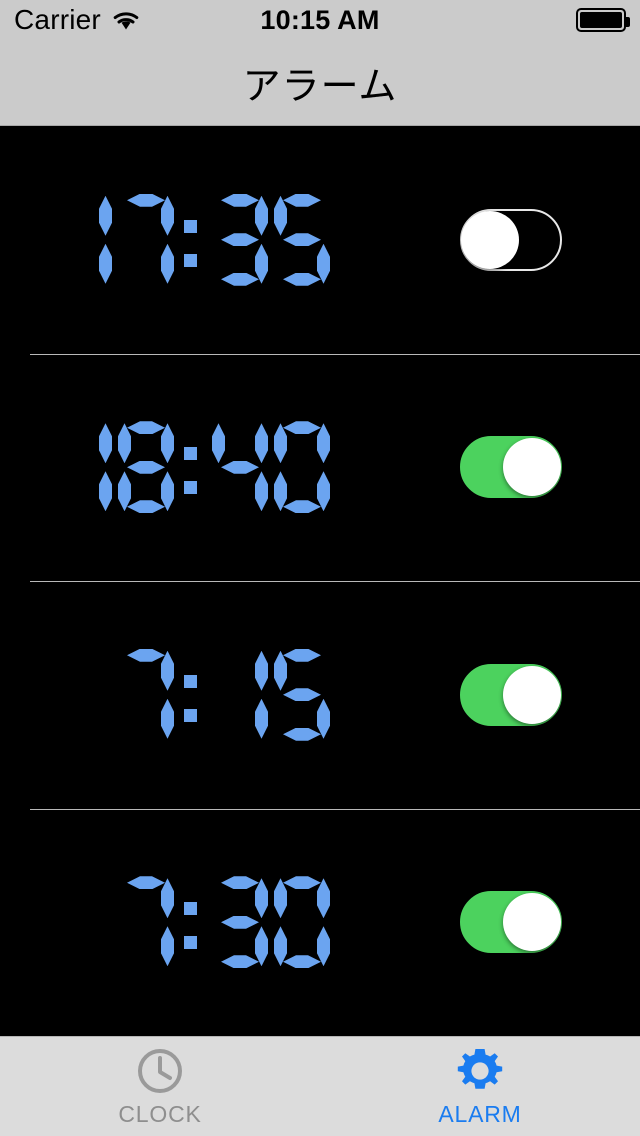  Describe the element at coordinates (190, 909) in the screenshot. I see `colon-dot-top` at that location.